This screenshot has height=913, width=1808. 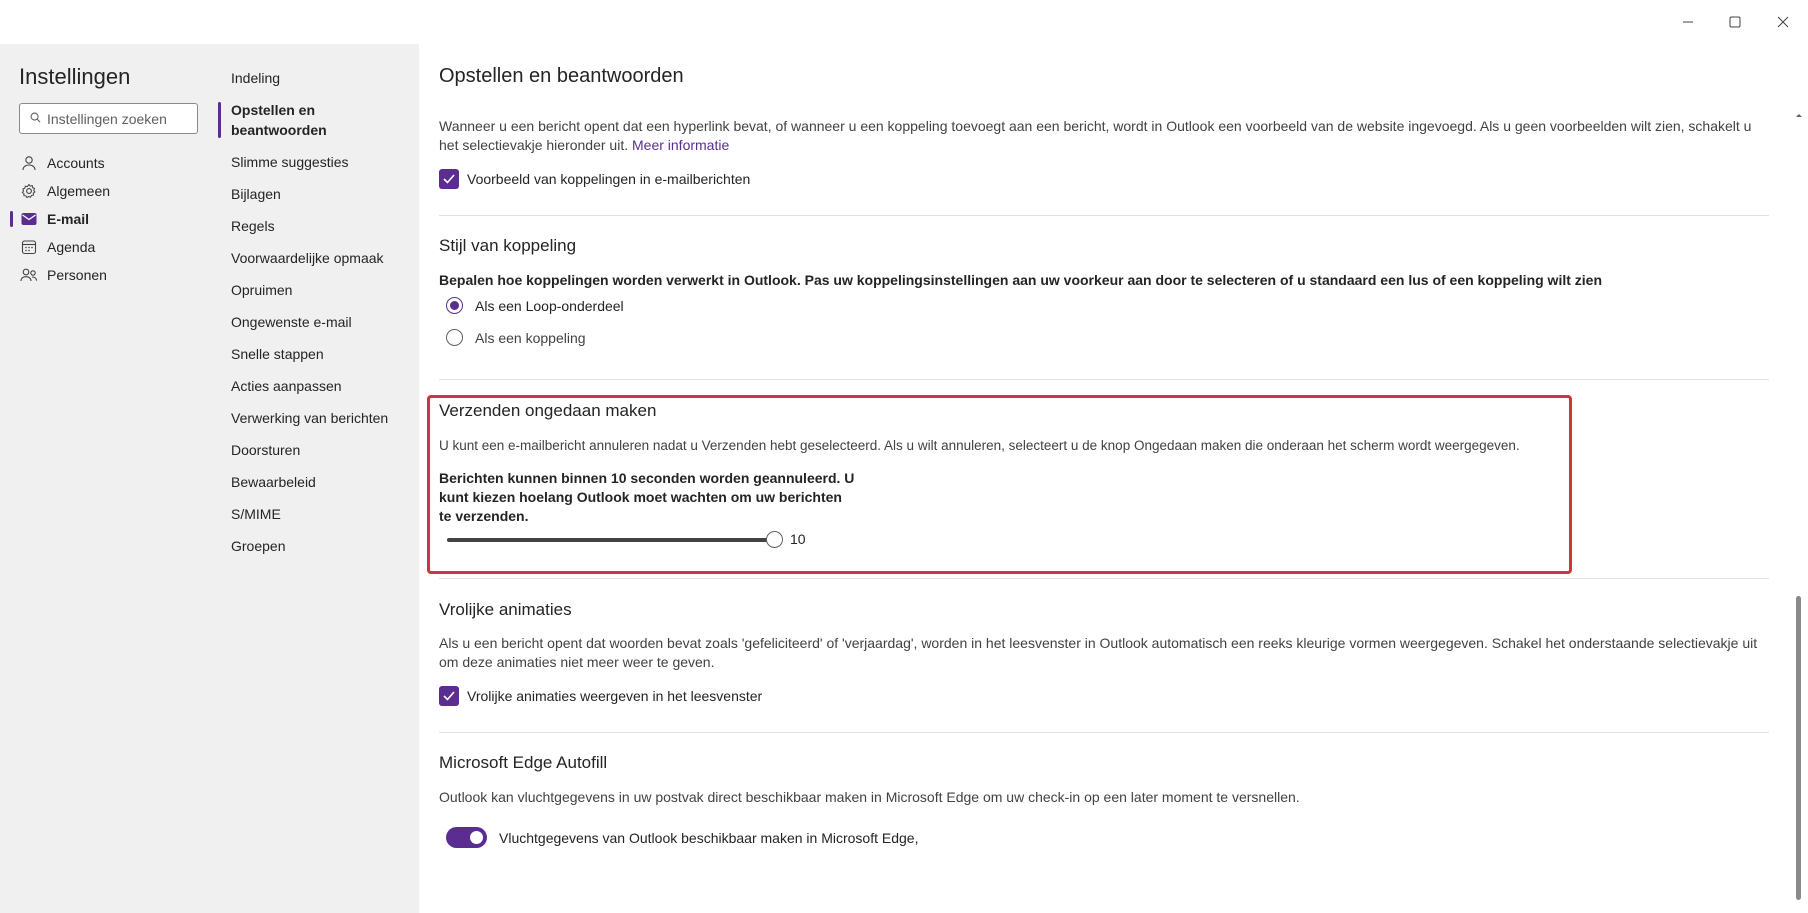 What do you see at coordinates (71, 247) in the screenshot?
I see `sidebar-item-label: Agenda` at bounding box center [71, 247].